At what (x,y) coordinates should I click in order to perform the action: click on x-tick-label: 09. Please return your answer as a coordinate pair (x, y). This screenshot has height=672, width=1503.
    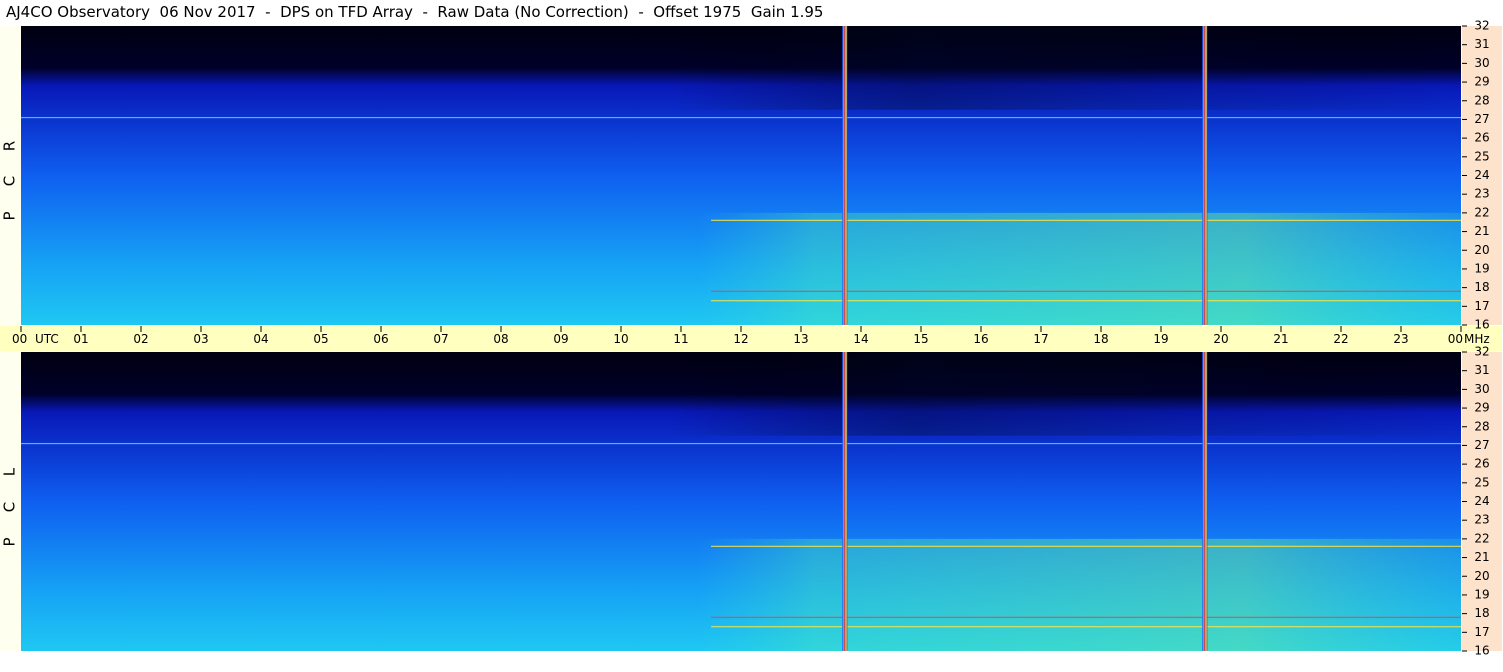
    Looking at the image, I should click on (560, 339).